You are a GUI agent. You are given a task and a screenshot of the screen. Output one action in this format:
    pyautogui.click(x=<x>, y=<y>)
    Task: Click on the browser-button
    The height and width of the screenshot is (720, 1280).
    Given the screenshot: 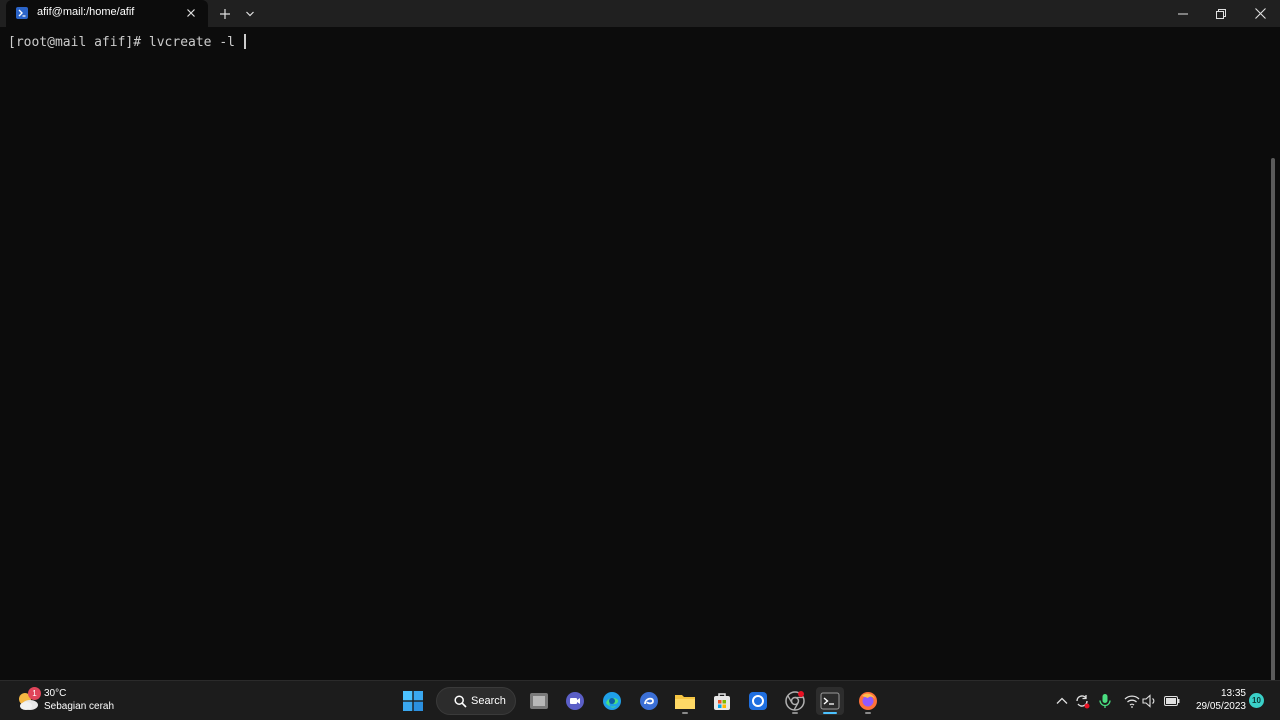 What is the action you would take?
    pyautogui.click(x=649, y=701)
    